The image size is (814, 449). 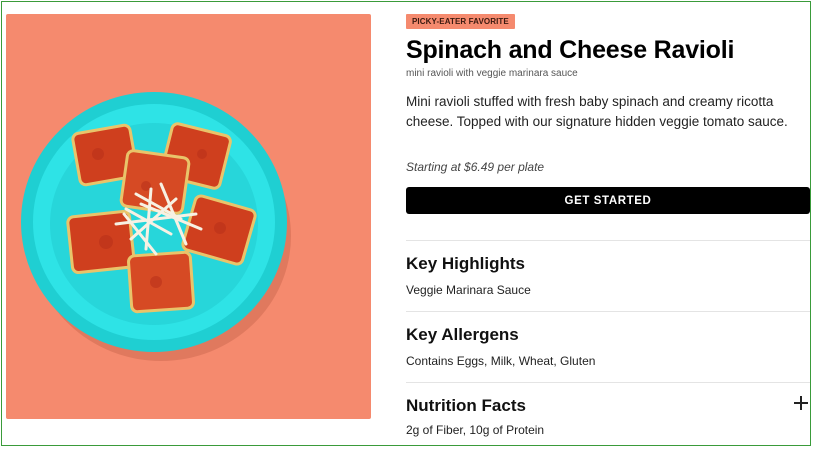 What do you see at coordinates (466, 263) in the screenshot?
I see `key-highlights-title: Key Highlights` at bounding box center [466, 263].